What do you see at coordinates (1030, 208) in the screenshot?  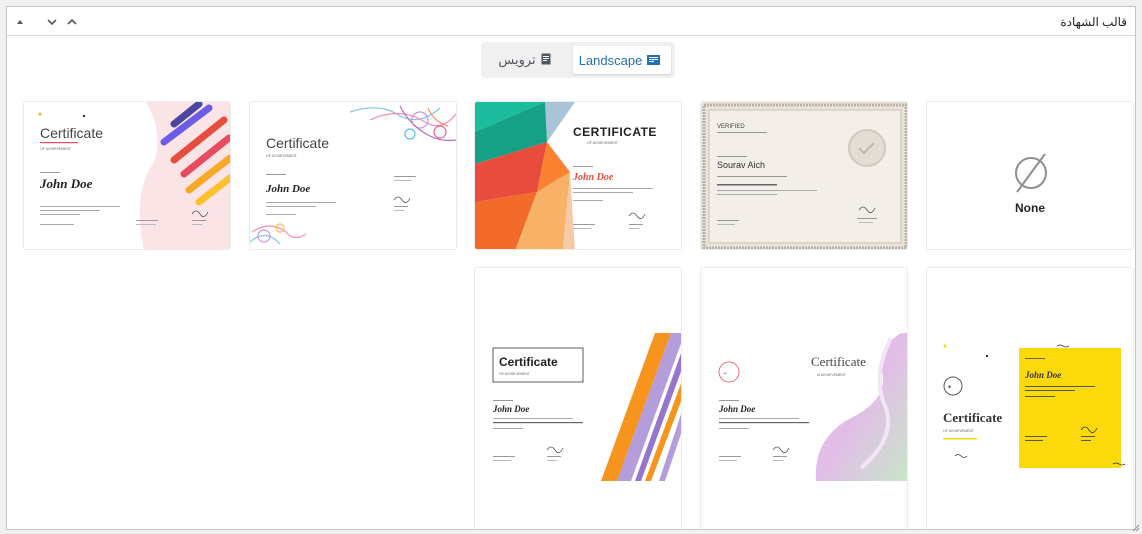 I see `none-label: None` at bounding box center [1030, 208].